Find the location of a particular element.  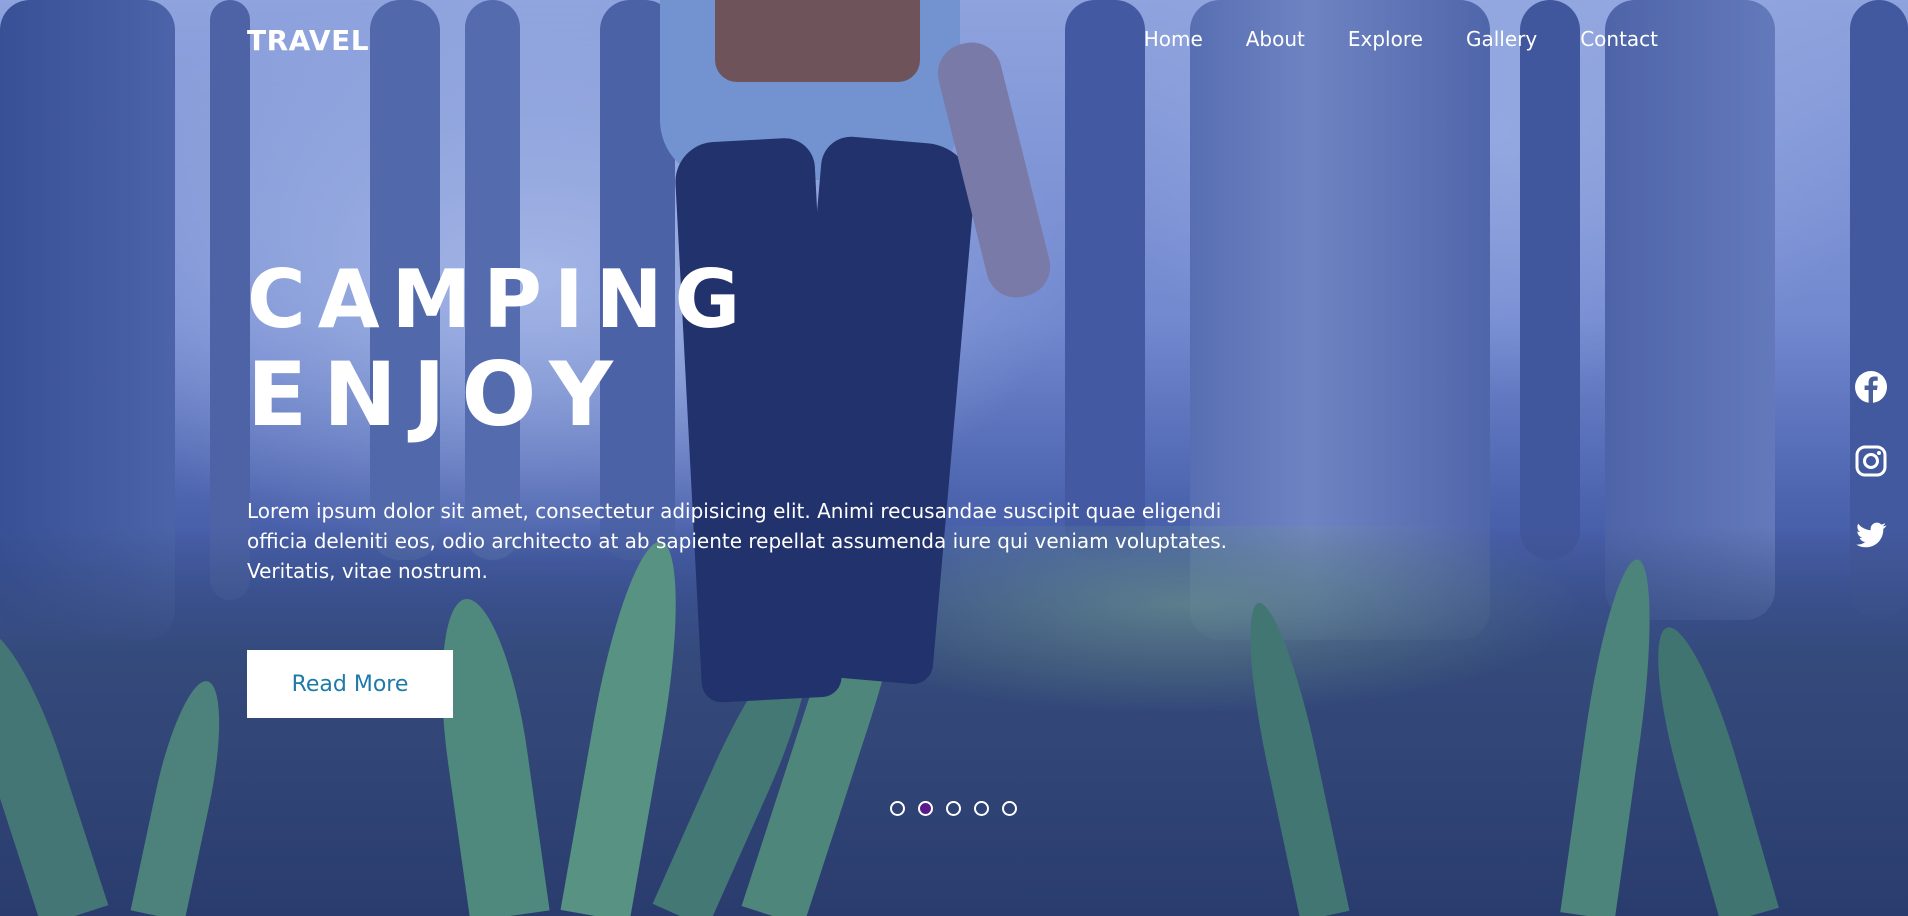

twitter-icon is located at coordinates (1871, 535).